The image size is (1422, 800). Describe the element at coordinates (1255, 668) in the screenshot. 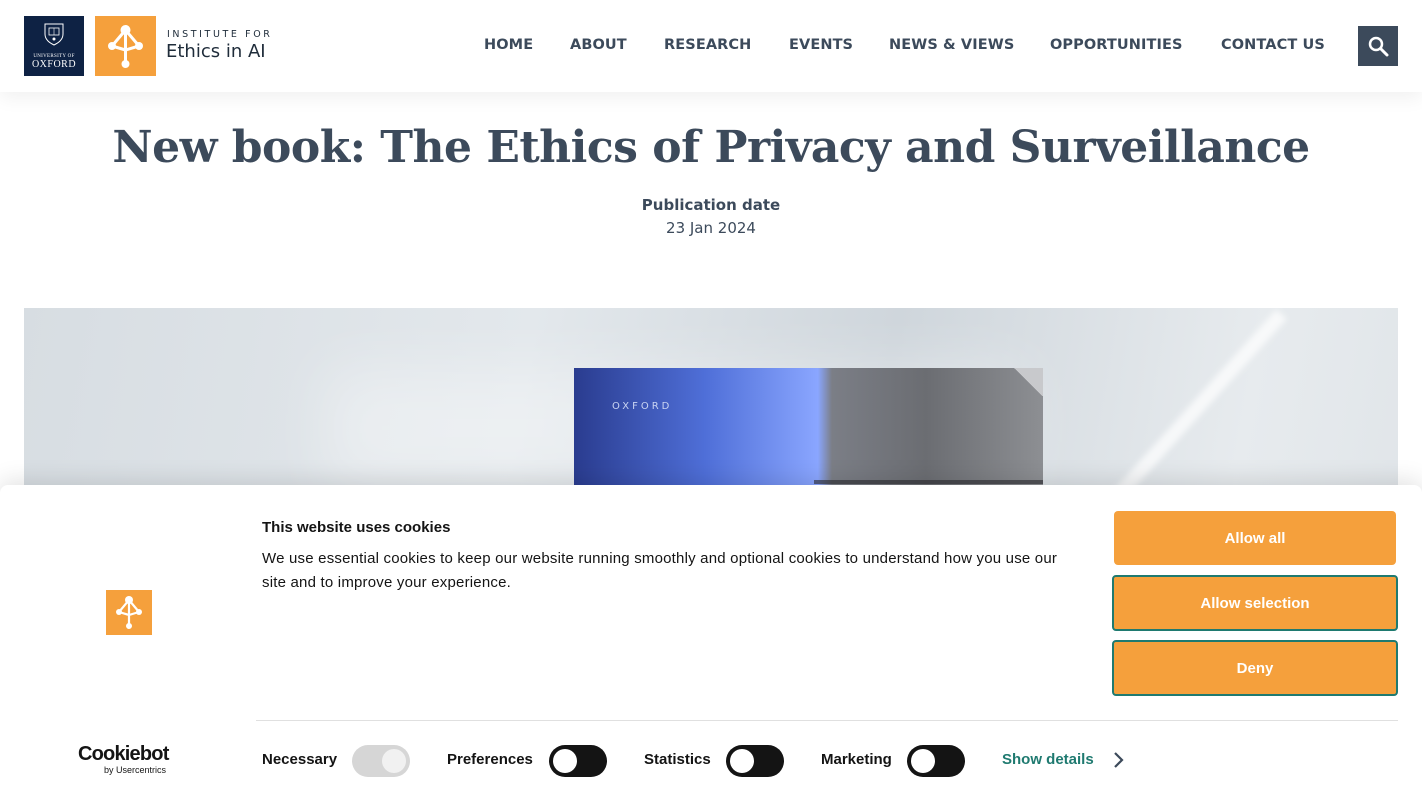

I see `deny-button: Deny` at that location.